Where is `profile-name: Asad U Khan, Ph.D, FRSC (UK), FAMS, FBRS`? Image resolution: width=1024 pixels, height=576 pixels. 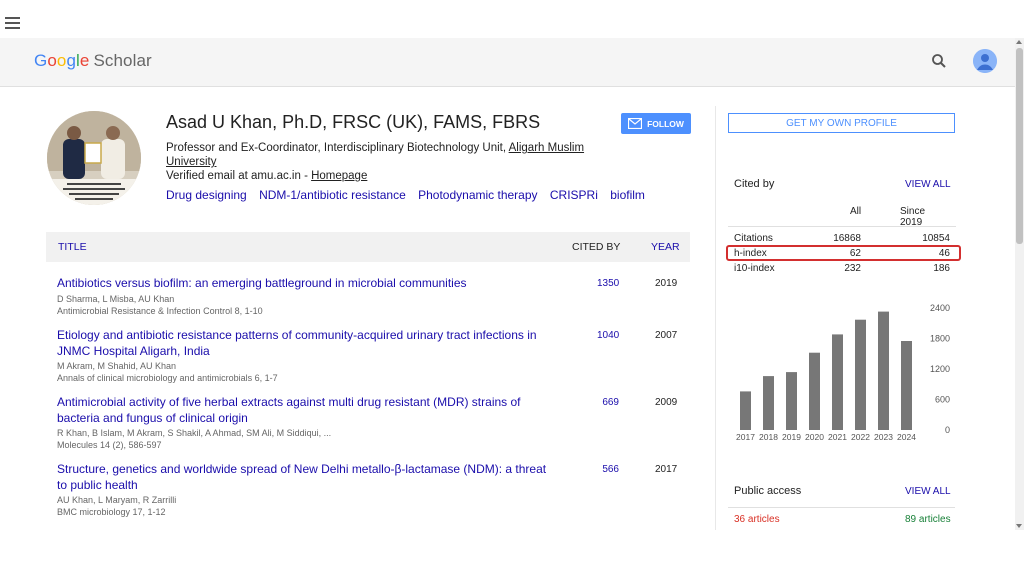
profile-name: Asad U Khan, Ph.D, FRSC (UK), FAMS, FBRS is located at coordinates (353, 122).